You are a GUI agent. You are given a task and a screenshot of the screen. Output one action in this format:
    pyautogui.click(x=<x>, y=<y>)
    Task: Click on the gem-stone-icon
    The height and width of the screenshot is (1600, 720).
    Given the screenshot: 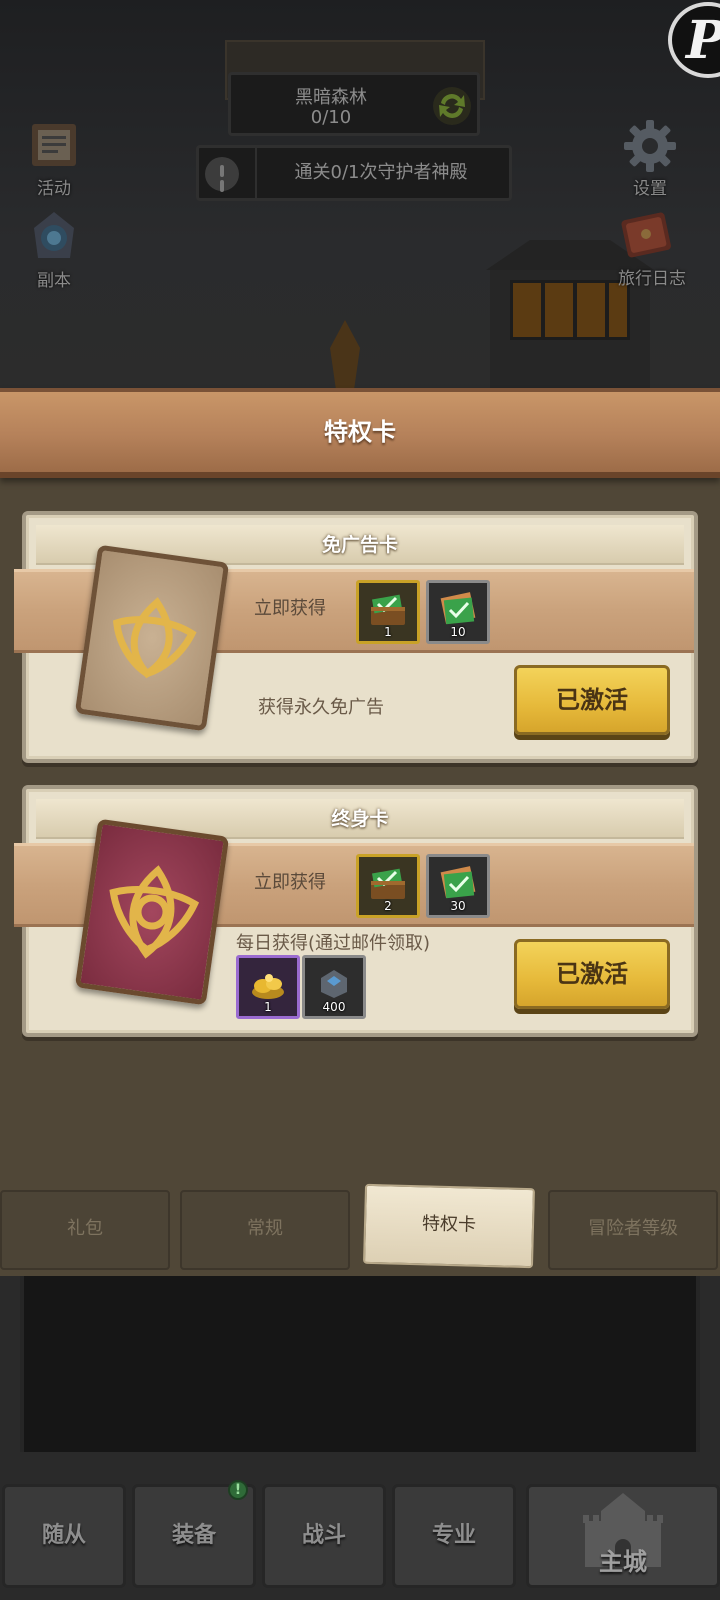 What is the action you would take?
    pyautogui.click(x=334, y=984)
    